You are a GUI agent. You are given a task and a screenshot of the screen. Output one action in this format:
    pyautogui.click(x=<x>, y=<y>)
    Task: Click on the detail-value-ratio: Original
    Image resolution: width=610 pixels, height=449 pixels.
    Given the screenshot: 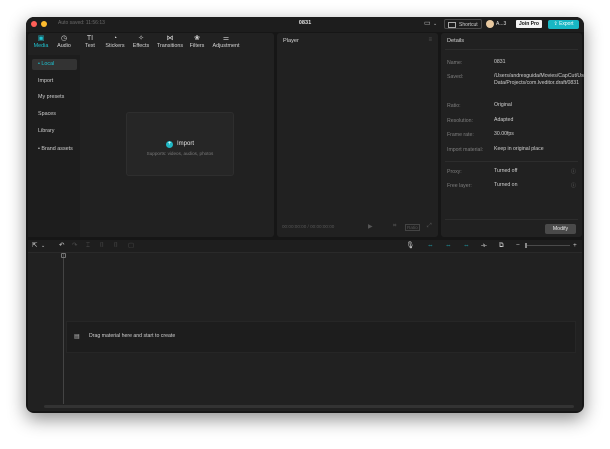 What is the action you would take?
    pyautogui.click(x=503, y=105)
    